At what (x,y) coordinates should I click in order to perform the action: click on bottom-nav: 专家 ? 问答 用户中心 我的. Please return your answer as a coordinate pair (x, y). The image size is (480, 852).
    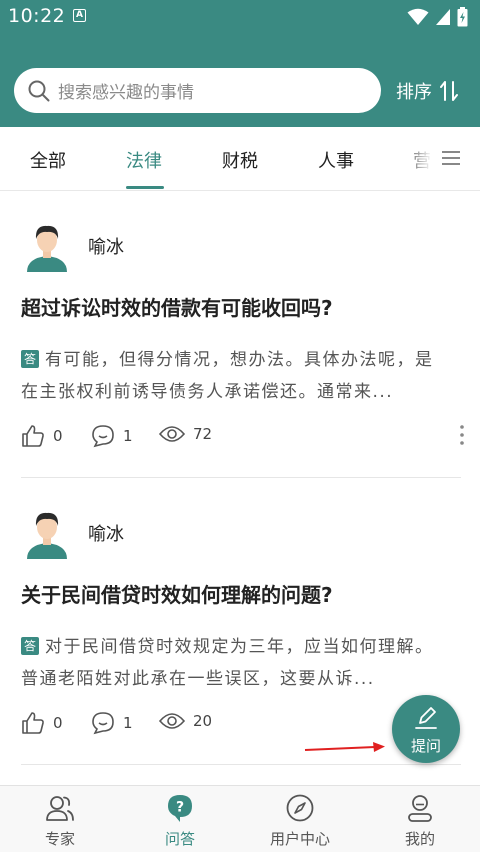
    Looking at the image, I should click on (240, 818).